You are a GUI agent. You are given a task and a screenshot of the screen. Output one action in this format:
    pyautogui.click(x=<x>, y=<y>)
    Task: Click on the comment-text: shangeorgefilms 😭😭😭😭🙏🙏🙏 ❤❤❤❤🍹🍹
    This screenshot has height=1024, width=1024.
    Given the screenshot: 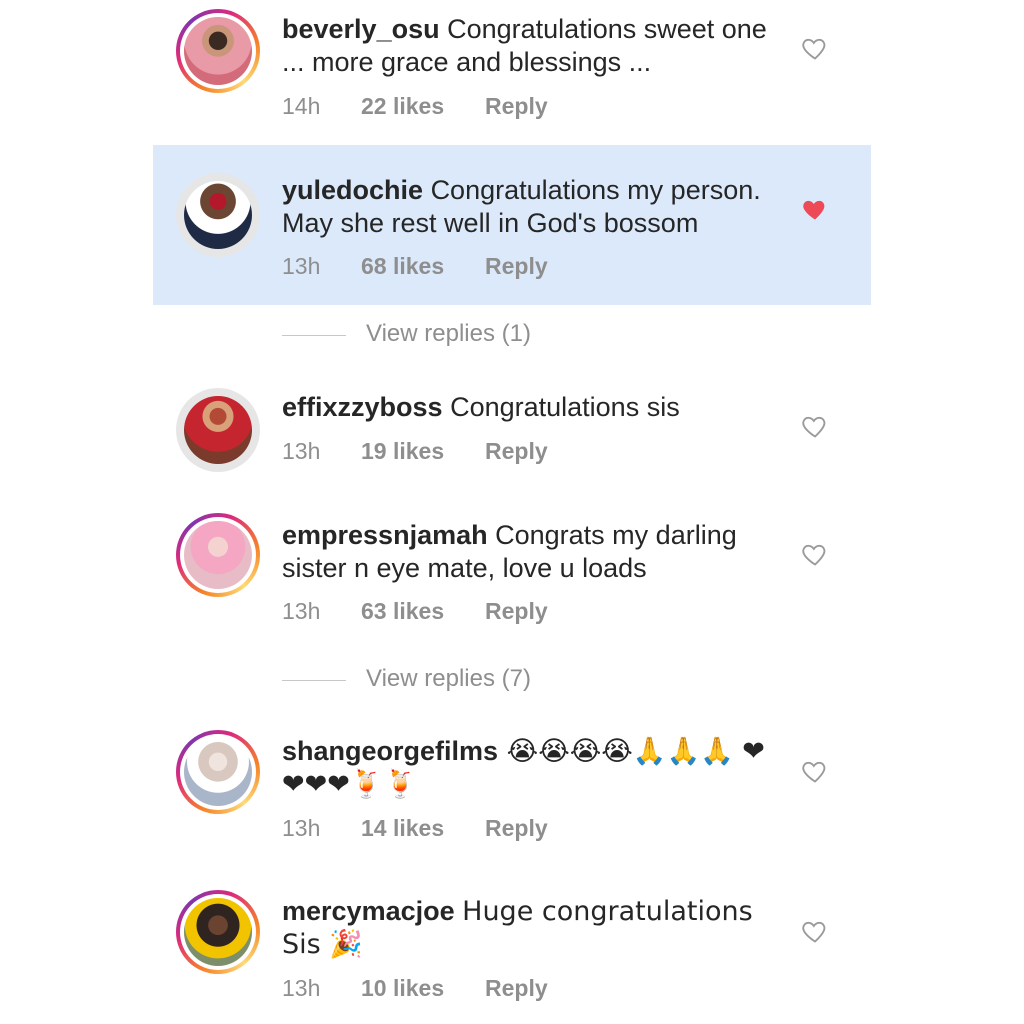 What is the action you would take?
    pyautogui.click(x=532, y=768)
    